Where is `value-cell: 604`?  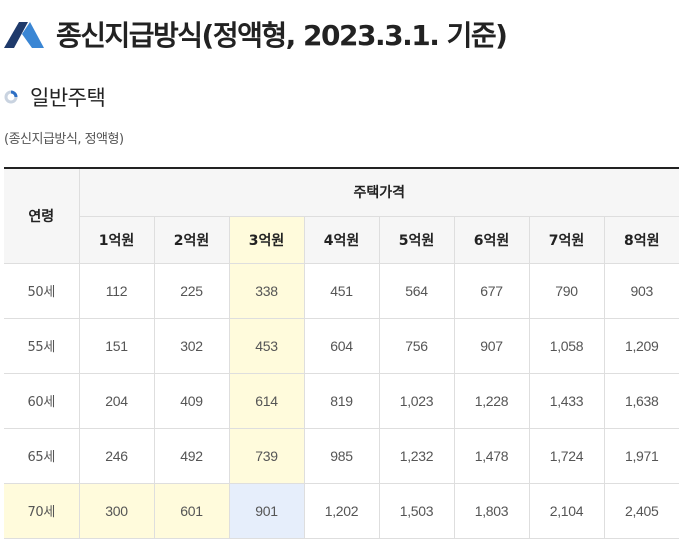 value-cell: 604 is located at coordinates (342, 346).